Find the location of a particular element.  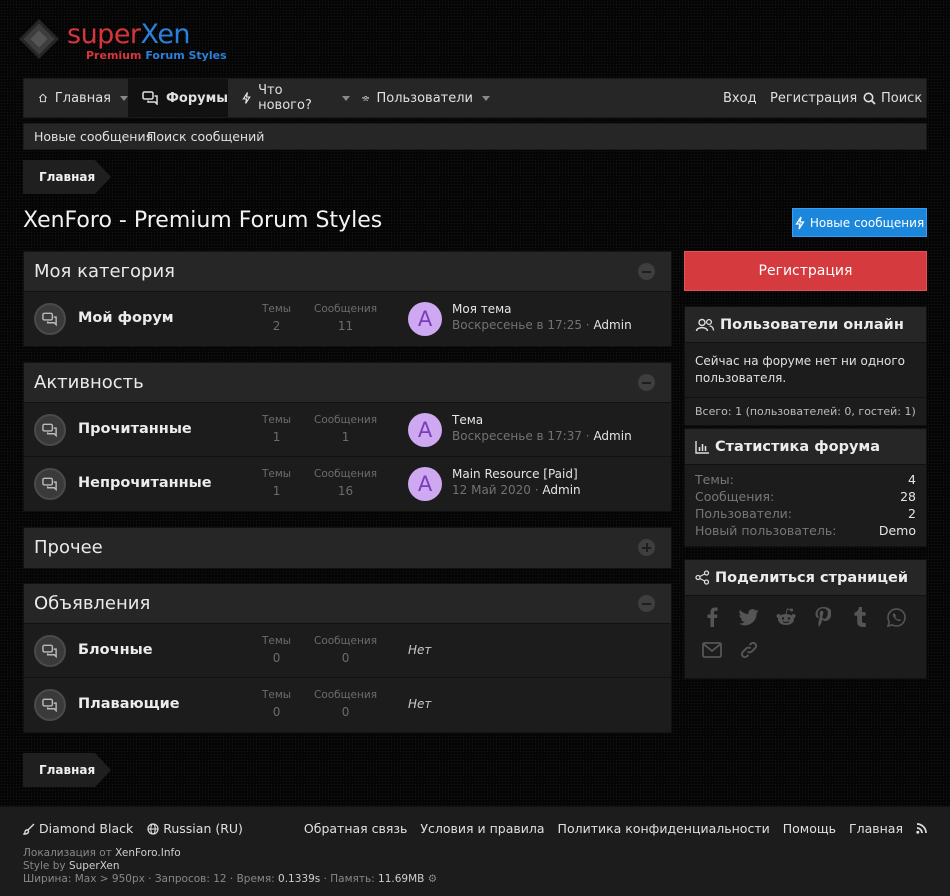

breadcrumb: Главная is located at coordinates (67, 177).